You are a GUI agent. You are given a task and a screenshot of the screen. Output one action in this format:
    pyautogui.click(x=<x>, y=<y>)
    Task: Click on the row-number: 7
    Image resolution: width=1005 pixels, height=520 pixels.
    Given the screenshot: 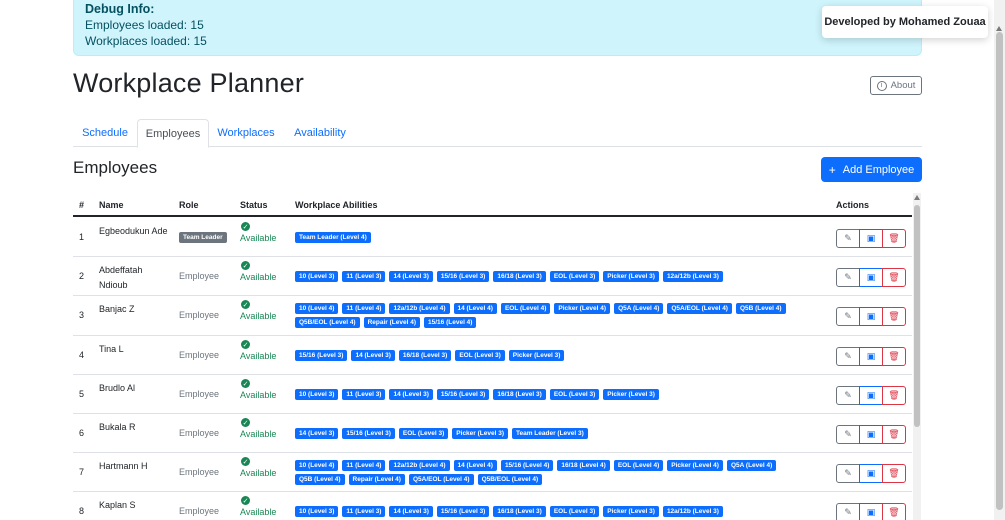 What is the action you would take?
    pyautogui.click(x=82, y=472)
    